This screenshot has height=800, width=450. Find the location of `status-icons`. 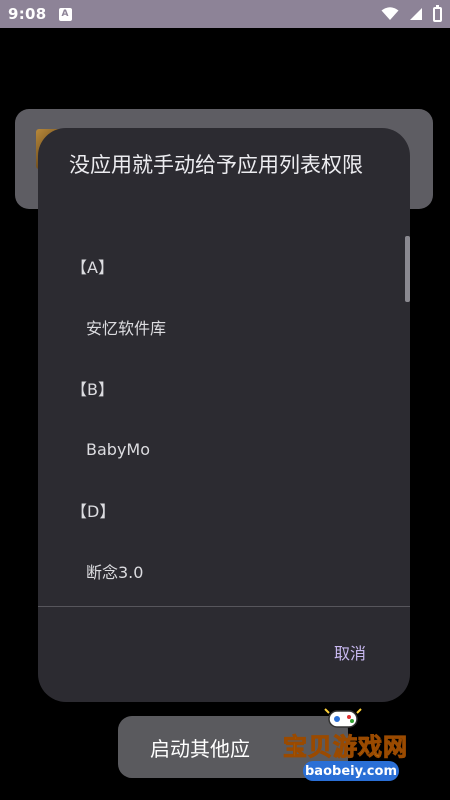

status-icons is located at coordinates (411, 13).